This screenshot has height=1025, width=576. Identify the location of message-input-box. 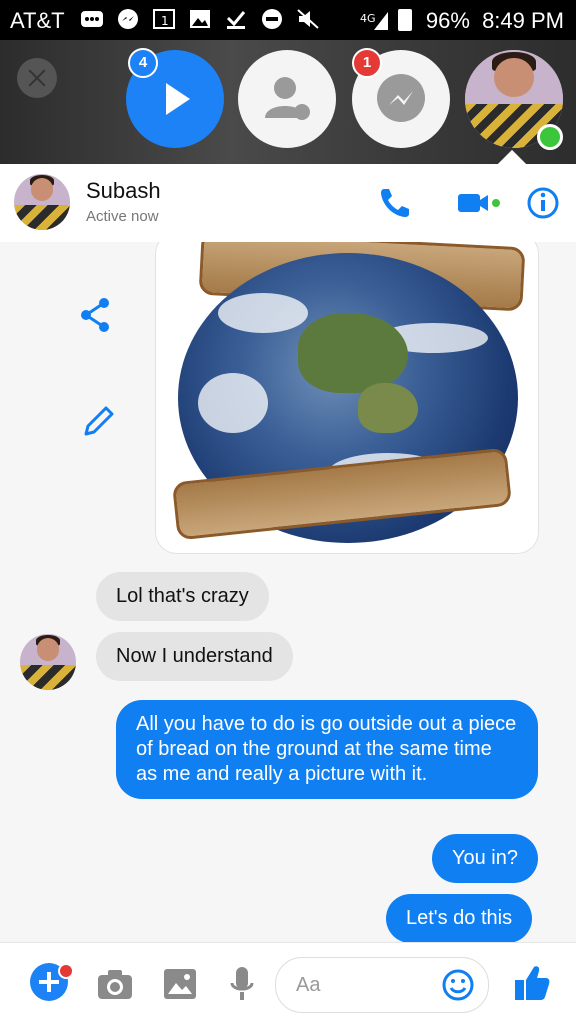
(382, 985).